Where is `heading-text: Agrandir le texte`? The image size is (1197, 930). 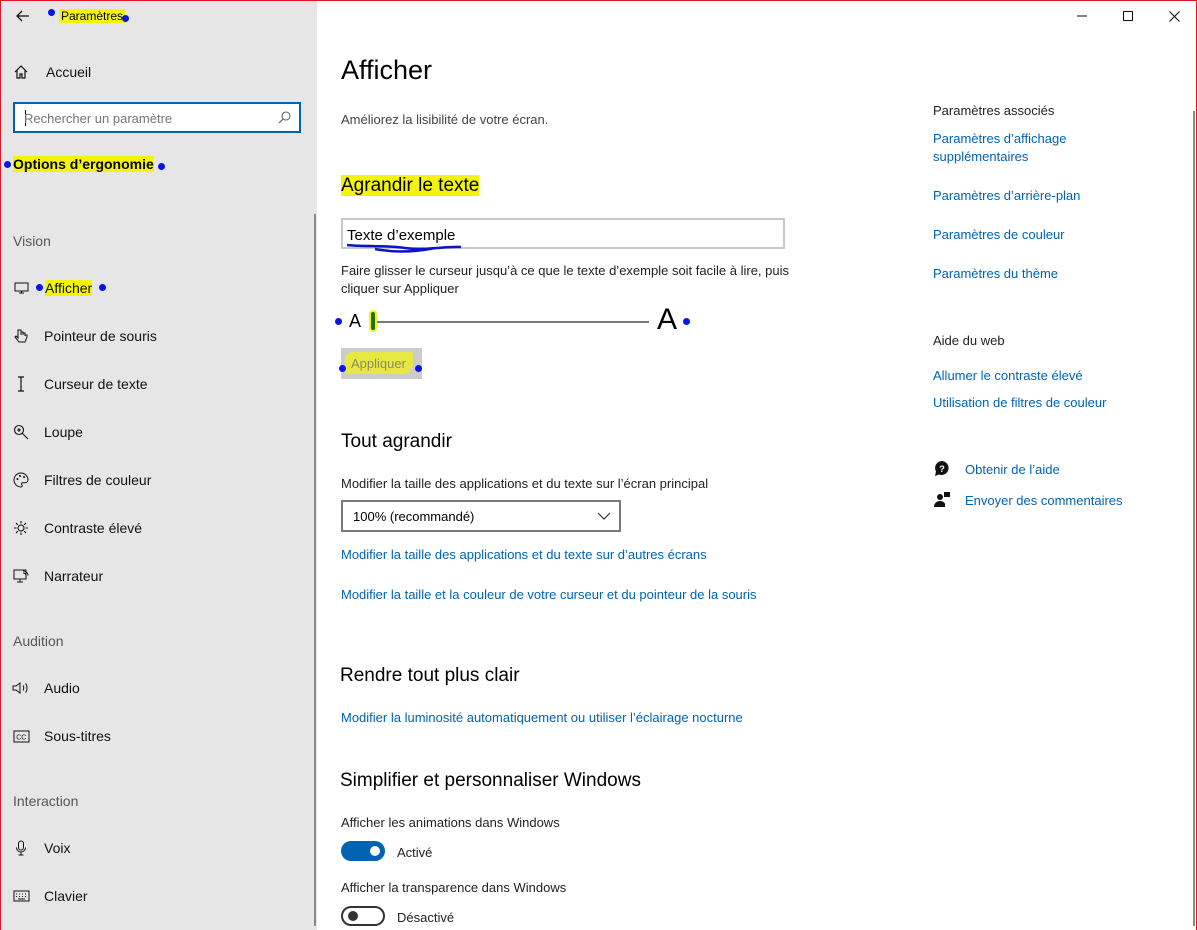 heading-text: Agrandir le texte is located at coordinates (410, 185).